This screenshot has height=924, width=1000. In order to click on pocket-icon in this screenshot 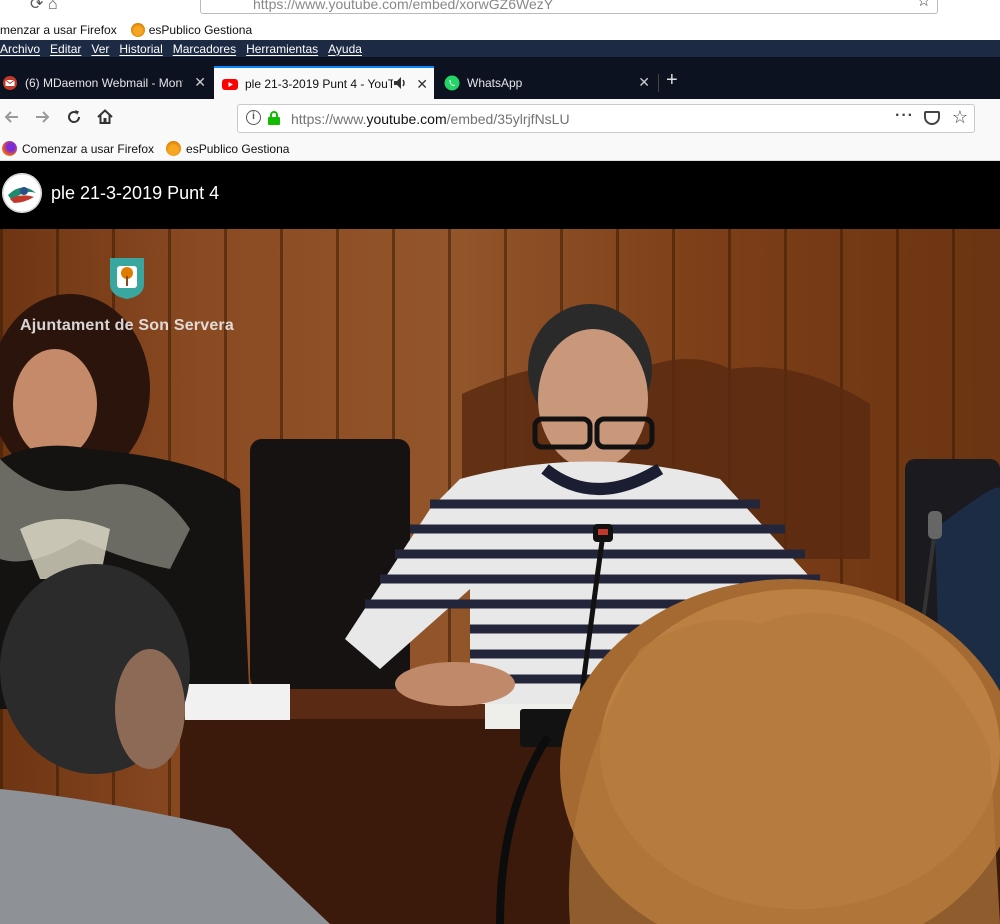, I will do `click(932, 118)`.